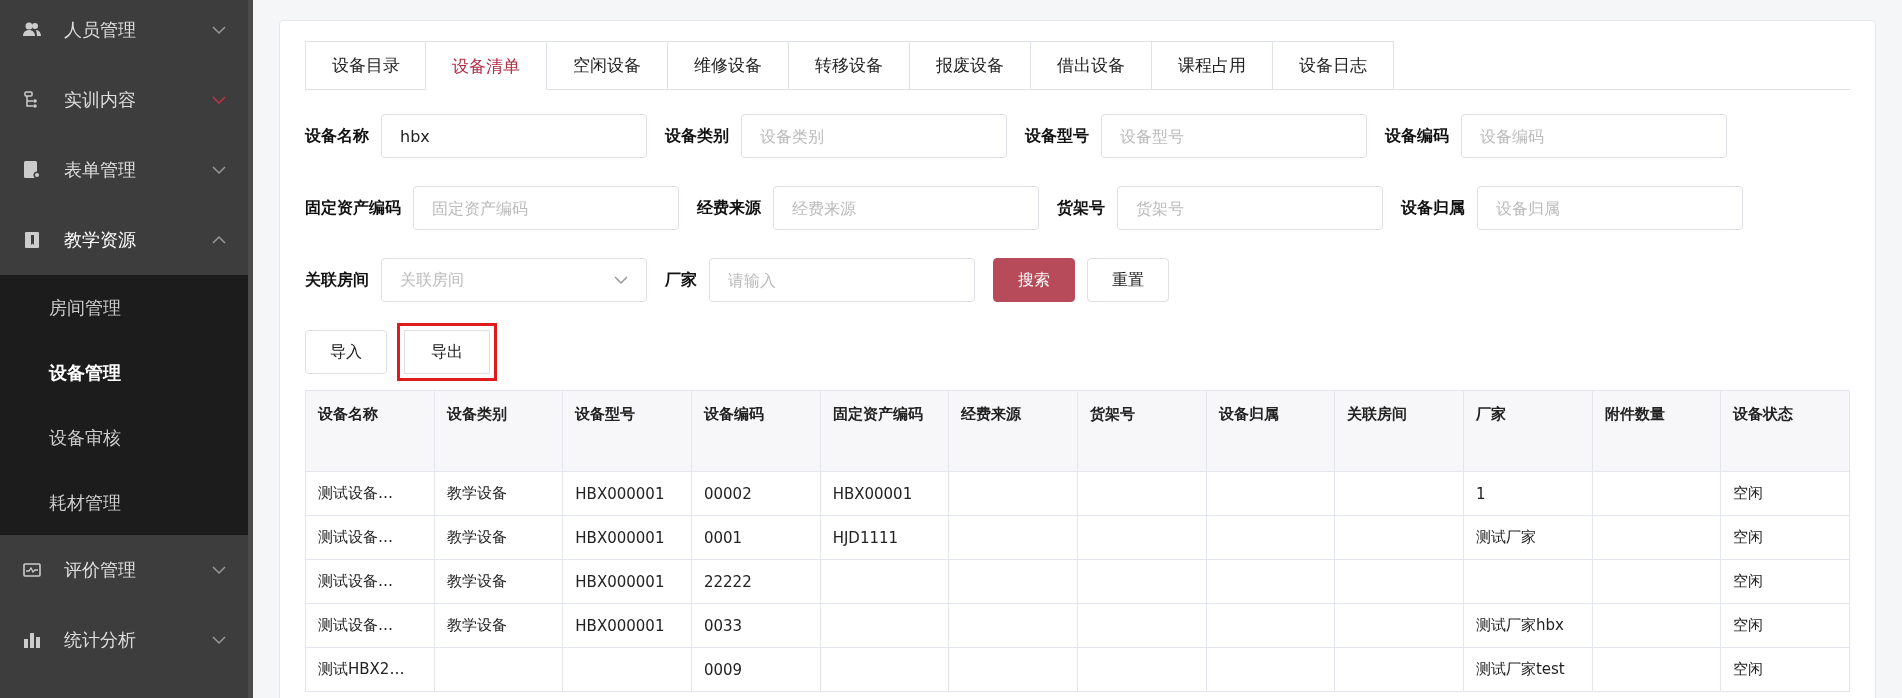 The width and height of the screenshot is (1902, 698). What do you see at coordinates (1091, 65) in the screenshot?
I see `tab: 借出设备` at bounding box center [1091, 65].